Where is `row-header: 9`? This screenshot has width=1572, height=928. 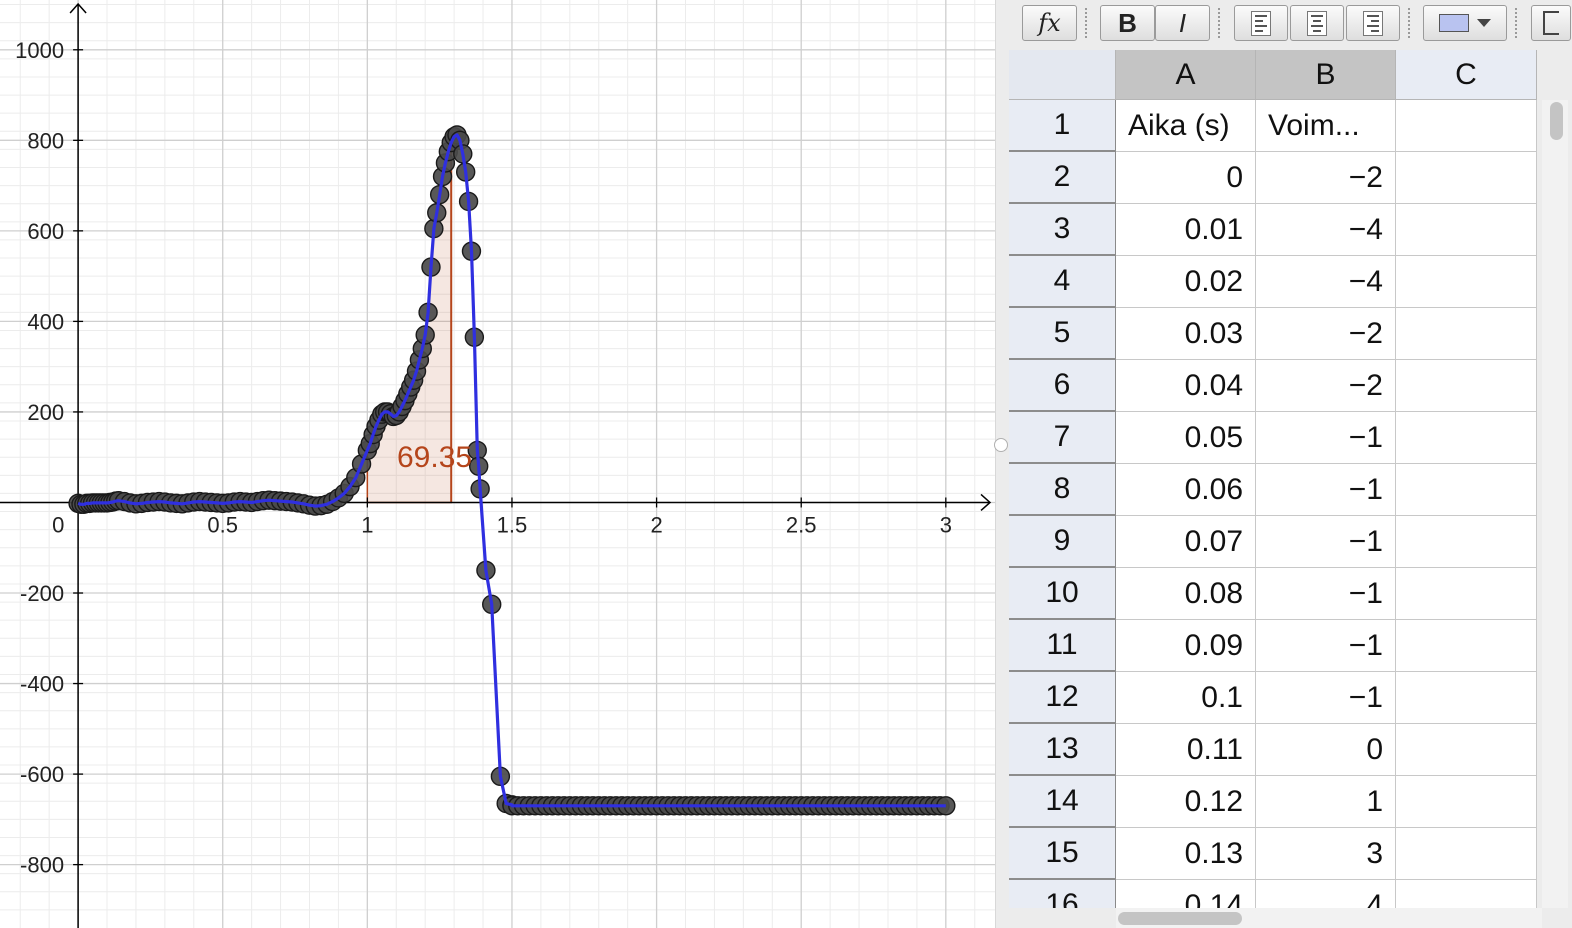
row-header: 9 is located at coordinates (1062, 542).